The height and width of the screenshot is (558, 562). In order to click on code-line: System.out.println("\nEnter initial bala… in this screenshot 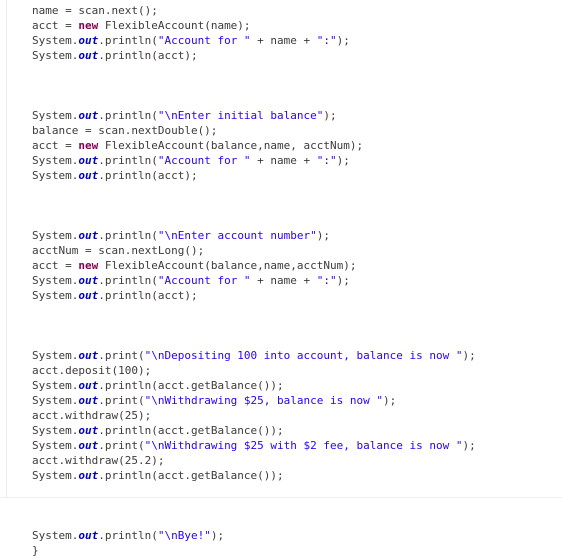, I will do `click(254, 115)`.